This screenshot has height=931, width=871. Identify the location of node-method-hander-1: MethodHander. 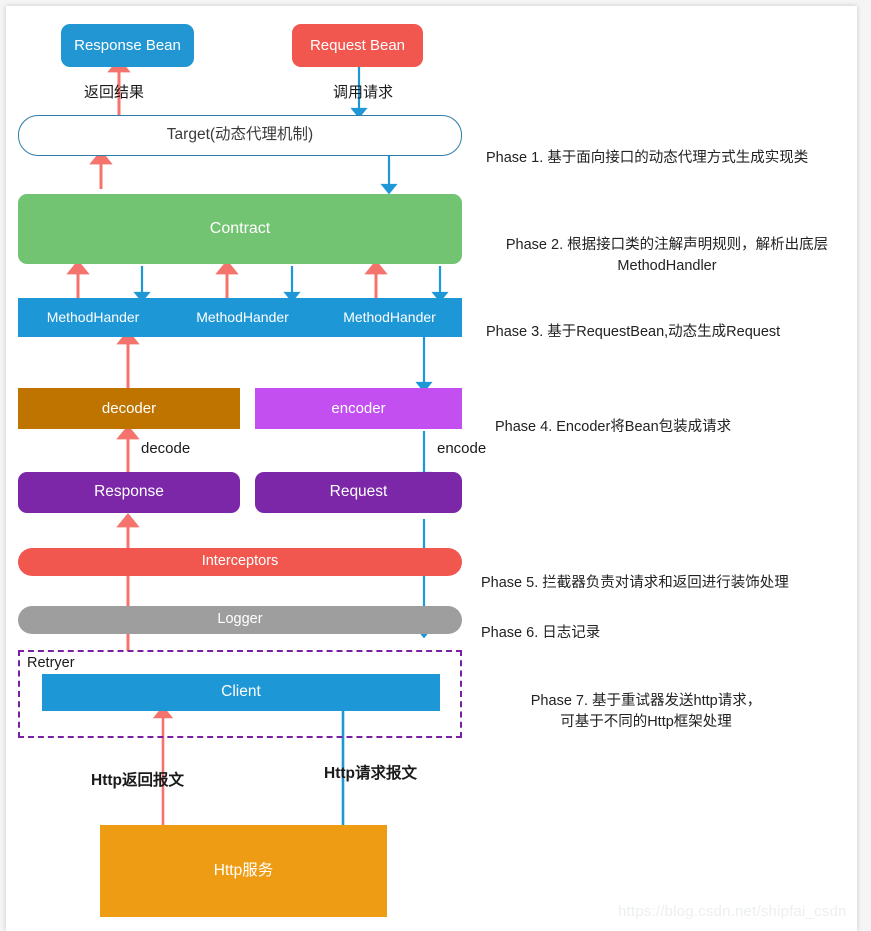
(93, 317).